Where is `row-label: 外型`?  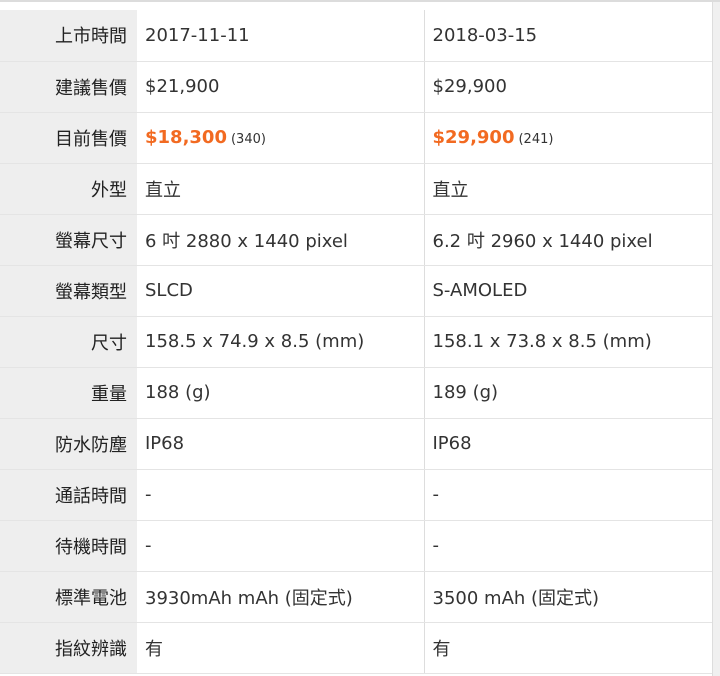 row-label: 外型 is located at coordinates (68, 189).